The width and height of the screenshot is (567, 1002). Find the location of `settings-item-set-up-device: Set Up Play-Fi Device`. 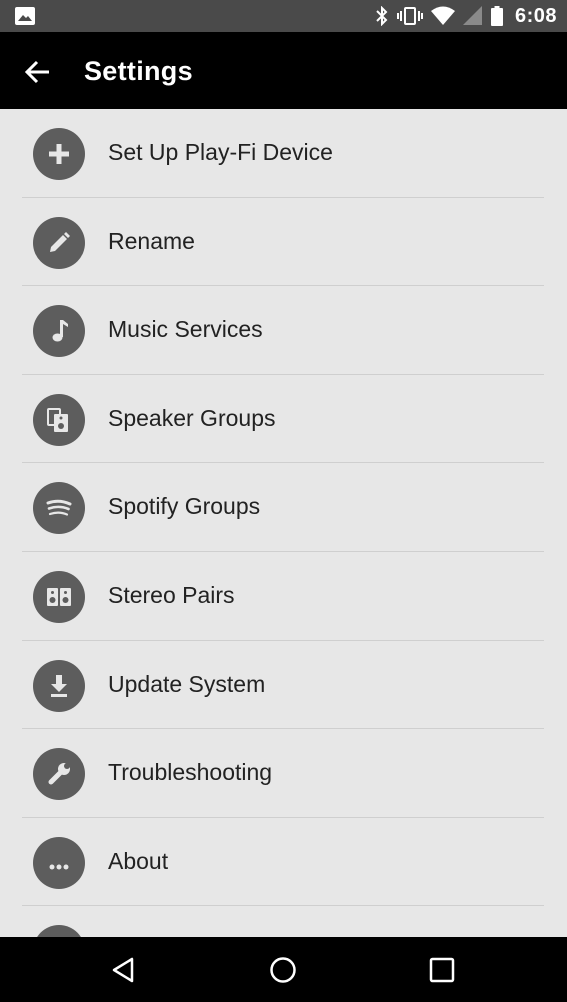

settings-item-set-up-device: Set Up Play-Fi Device is located at coordinates (283, 153).